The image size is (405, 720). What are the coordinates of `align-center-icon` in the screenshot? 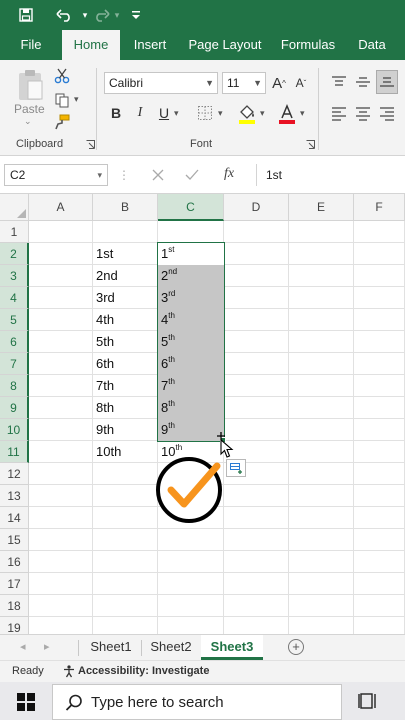 It's located at (363, 114).